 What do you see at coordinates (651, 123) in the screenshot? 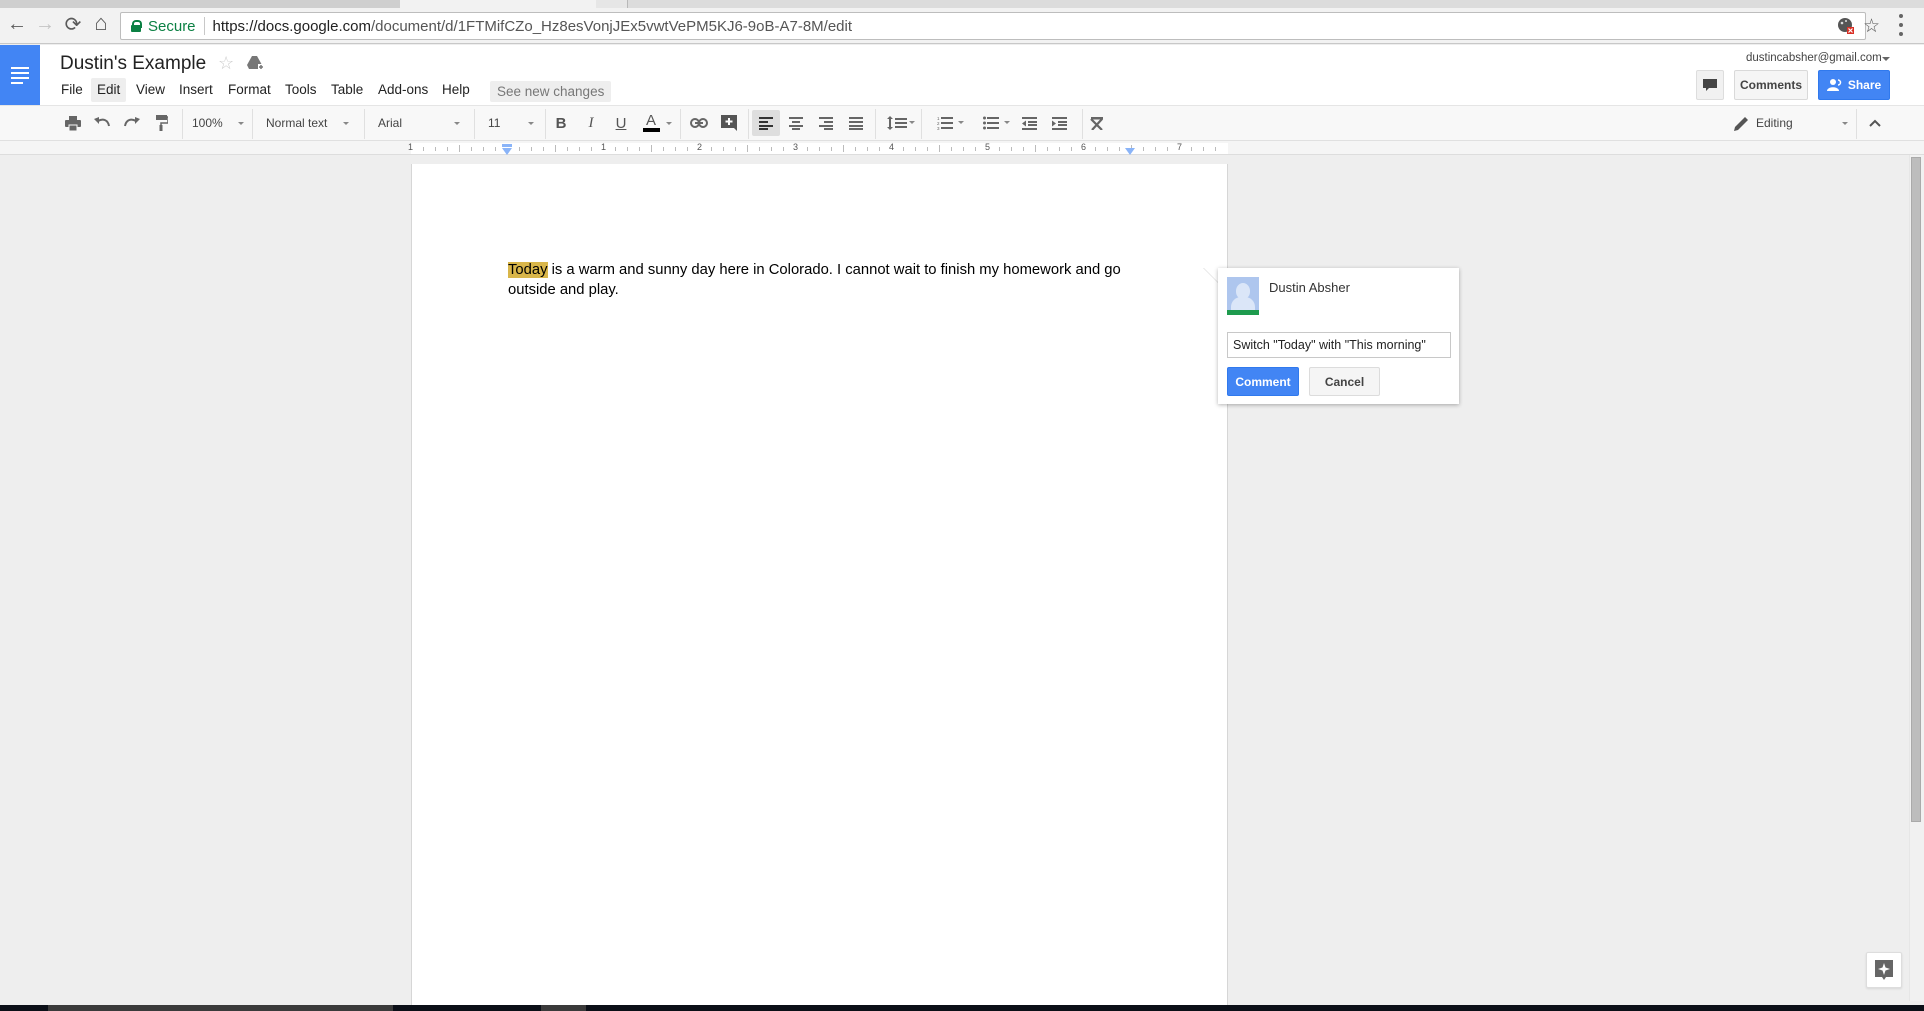
I see `text-color-button: A` at bounding box center [651, 123].